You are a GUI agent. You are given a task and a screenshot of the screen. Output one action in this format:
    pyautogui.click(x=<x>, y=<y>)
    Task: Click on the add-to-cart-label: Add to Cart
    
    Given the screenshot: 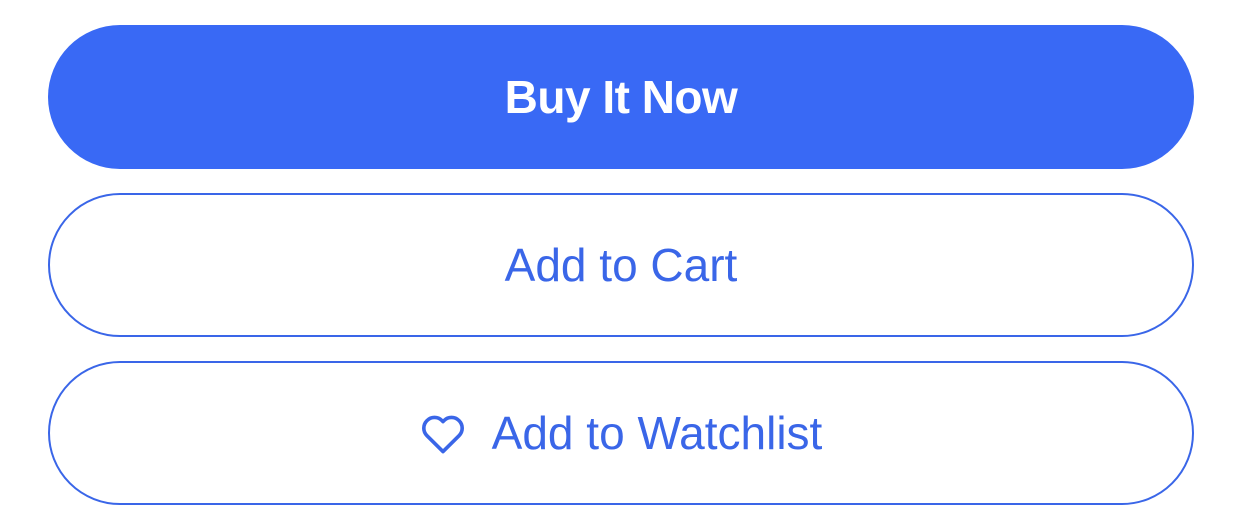 What is the action you would take?
    pyautogui.click(x=621, y=265)
    